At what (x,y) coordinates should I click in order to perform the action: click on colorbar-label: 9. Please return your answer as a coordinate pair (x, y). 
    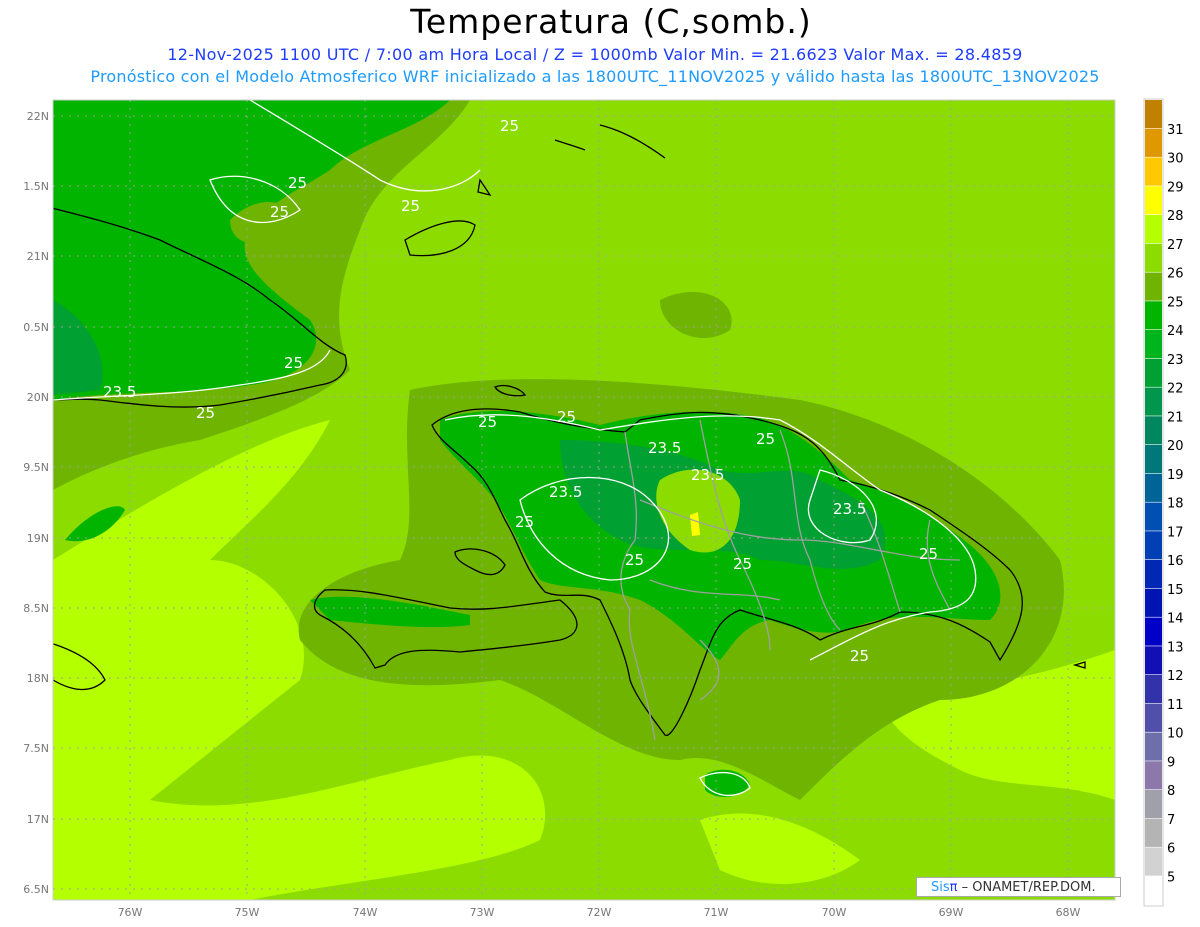
    Looking at the image, I should click on (1171, 762).